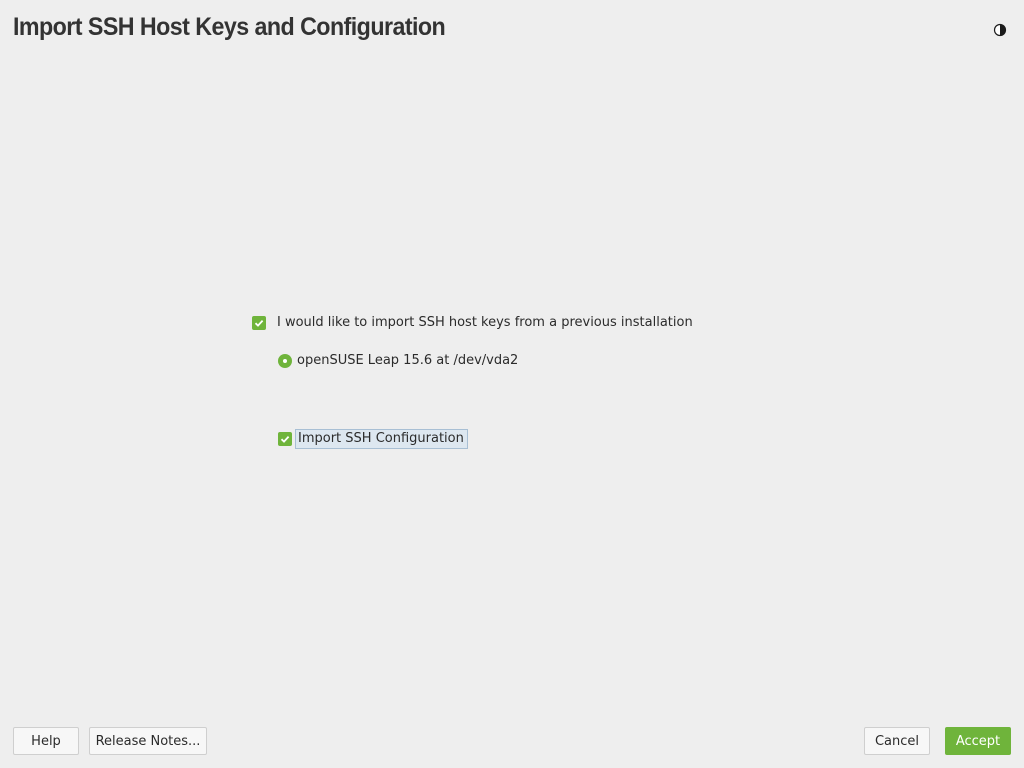 The width and height of the screenshot is (1024, 768). I want to click on radio-selected-icon, so click(285, 360).